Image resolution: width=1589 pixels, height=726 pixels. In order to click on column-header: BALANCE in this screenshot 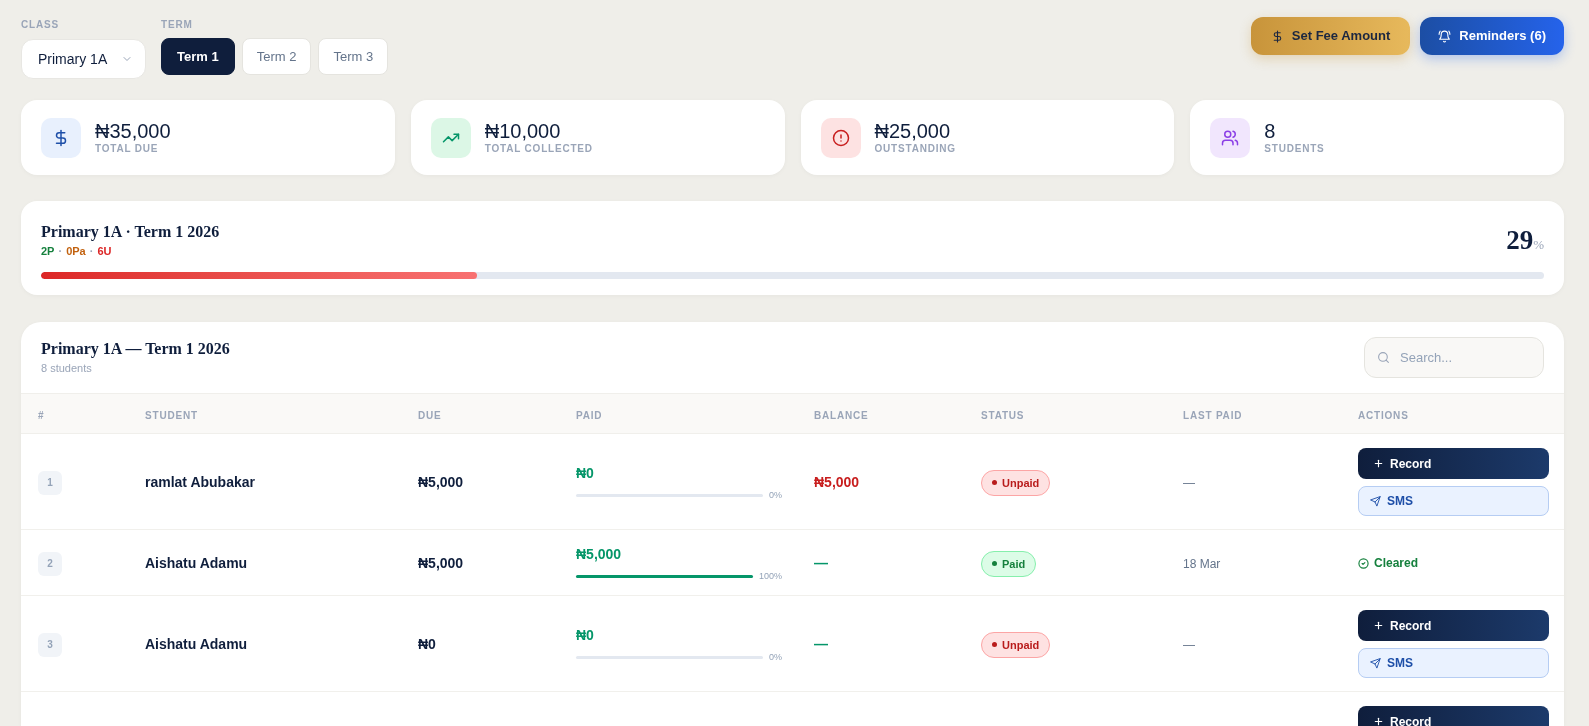, I will do `click(841, 415)`.